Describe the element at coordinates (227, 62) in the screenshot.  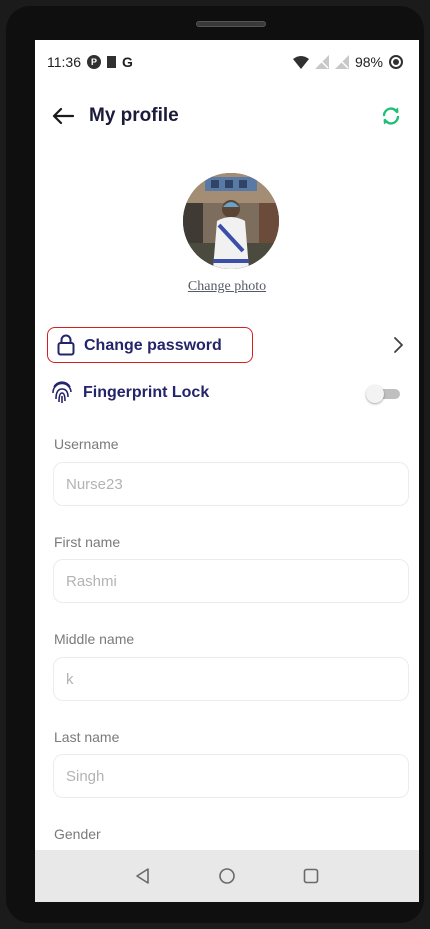
I see `status-bar: 11:36 P G 98%` at that location.